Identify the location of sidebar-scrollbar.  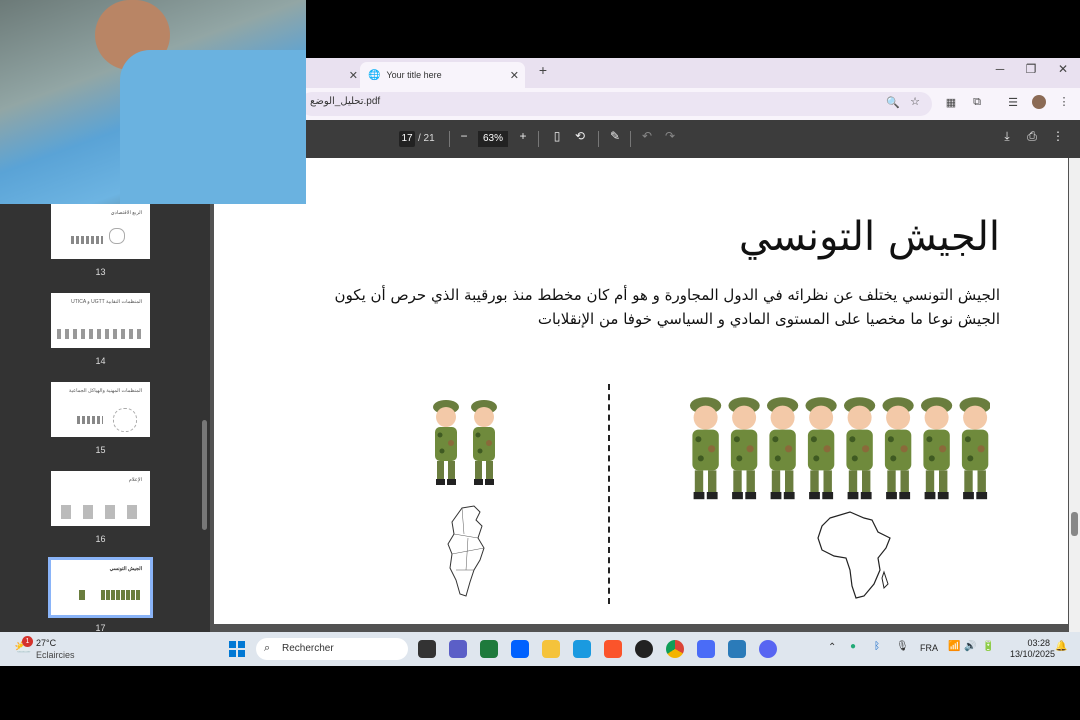
(204, 475).